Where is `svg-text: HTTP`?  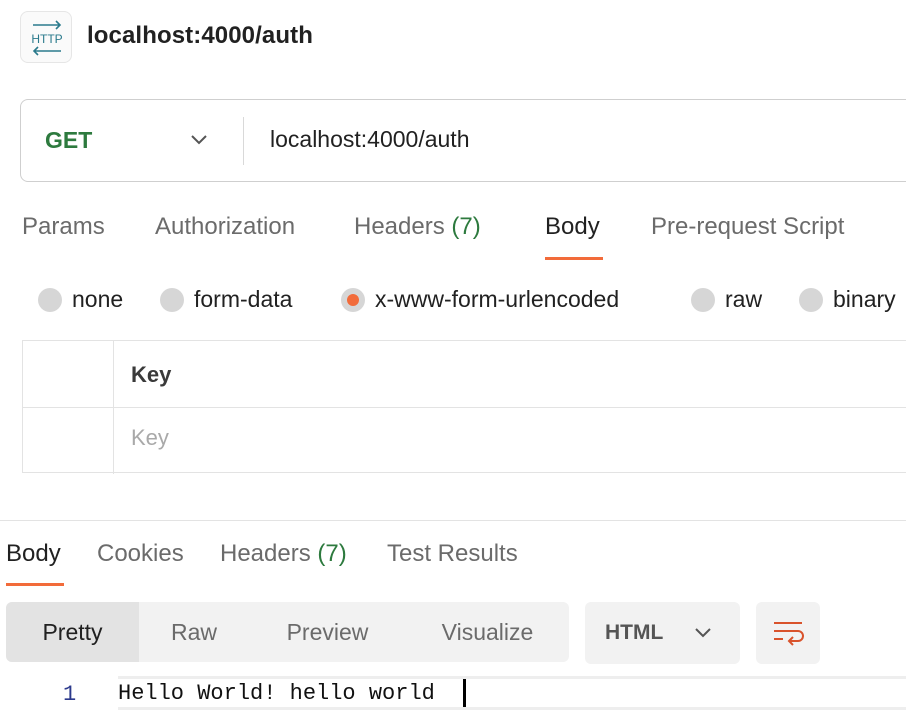 svg-text: HTTP is located at coordinates (46, 39).